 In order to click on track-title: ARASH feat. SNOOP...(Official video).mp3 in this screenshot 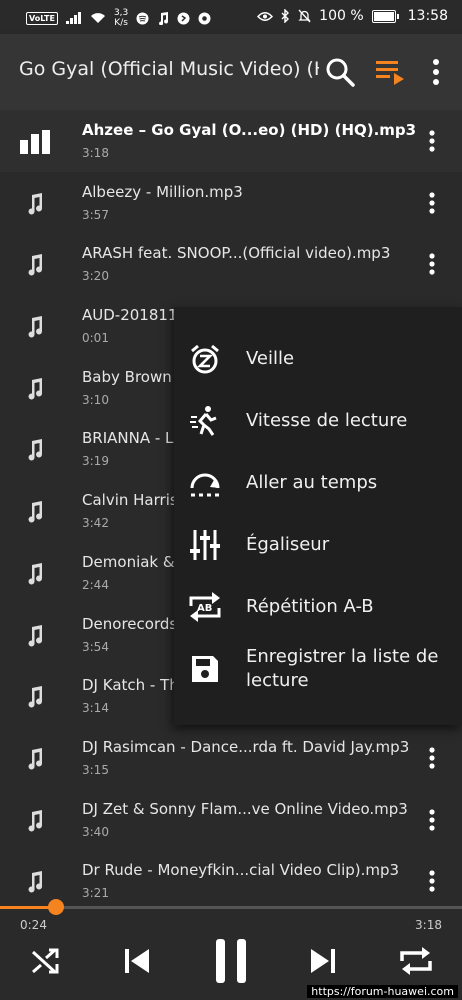, I will do `click(236, 253)`.